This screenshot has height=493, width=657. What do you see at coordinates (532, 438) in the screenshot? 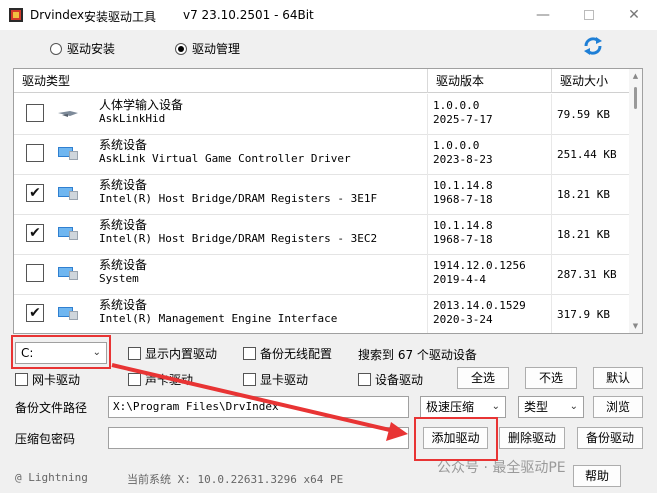
I see `delete-driver-button: 删除驱动` at bounding box center [532, 438].